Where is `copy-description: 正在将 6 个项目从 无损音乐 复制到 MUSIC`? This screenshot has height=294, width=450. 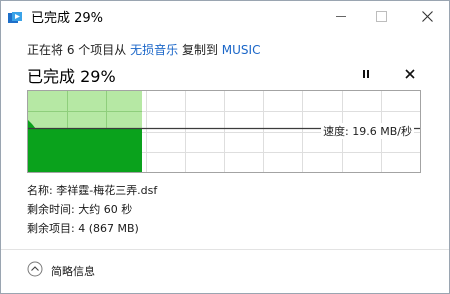
copy-description: 正在将 6 个项目从 无损音乐 复制到 MUSIC is located at coordinates (143, 49).